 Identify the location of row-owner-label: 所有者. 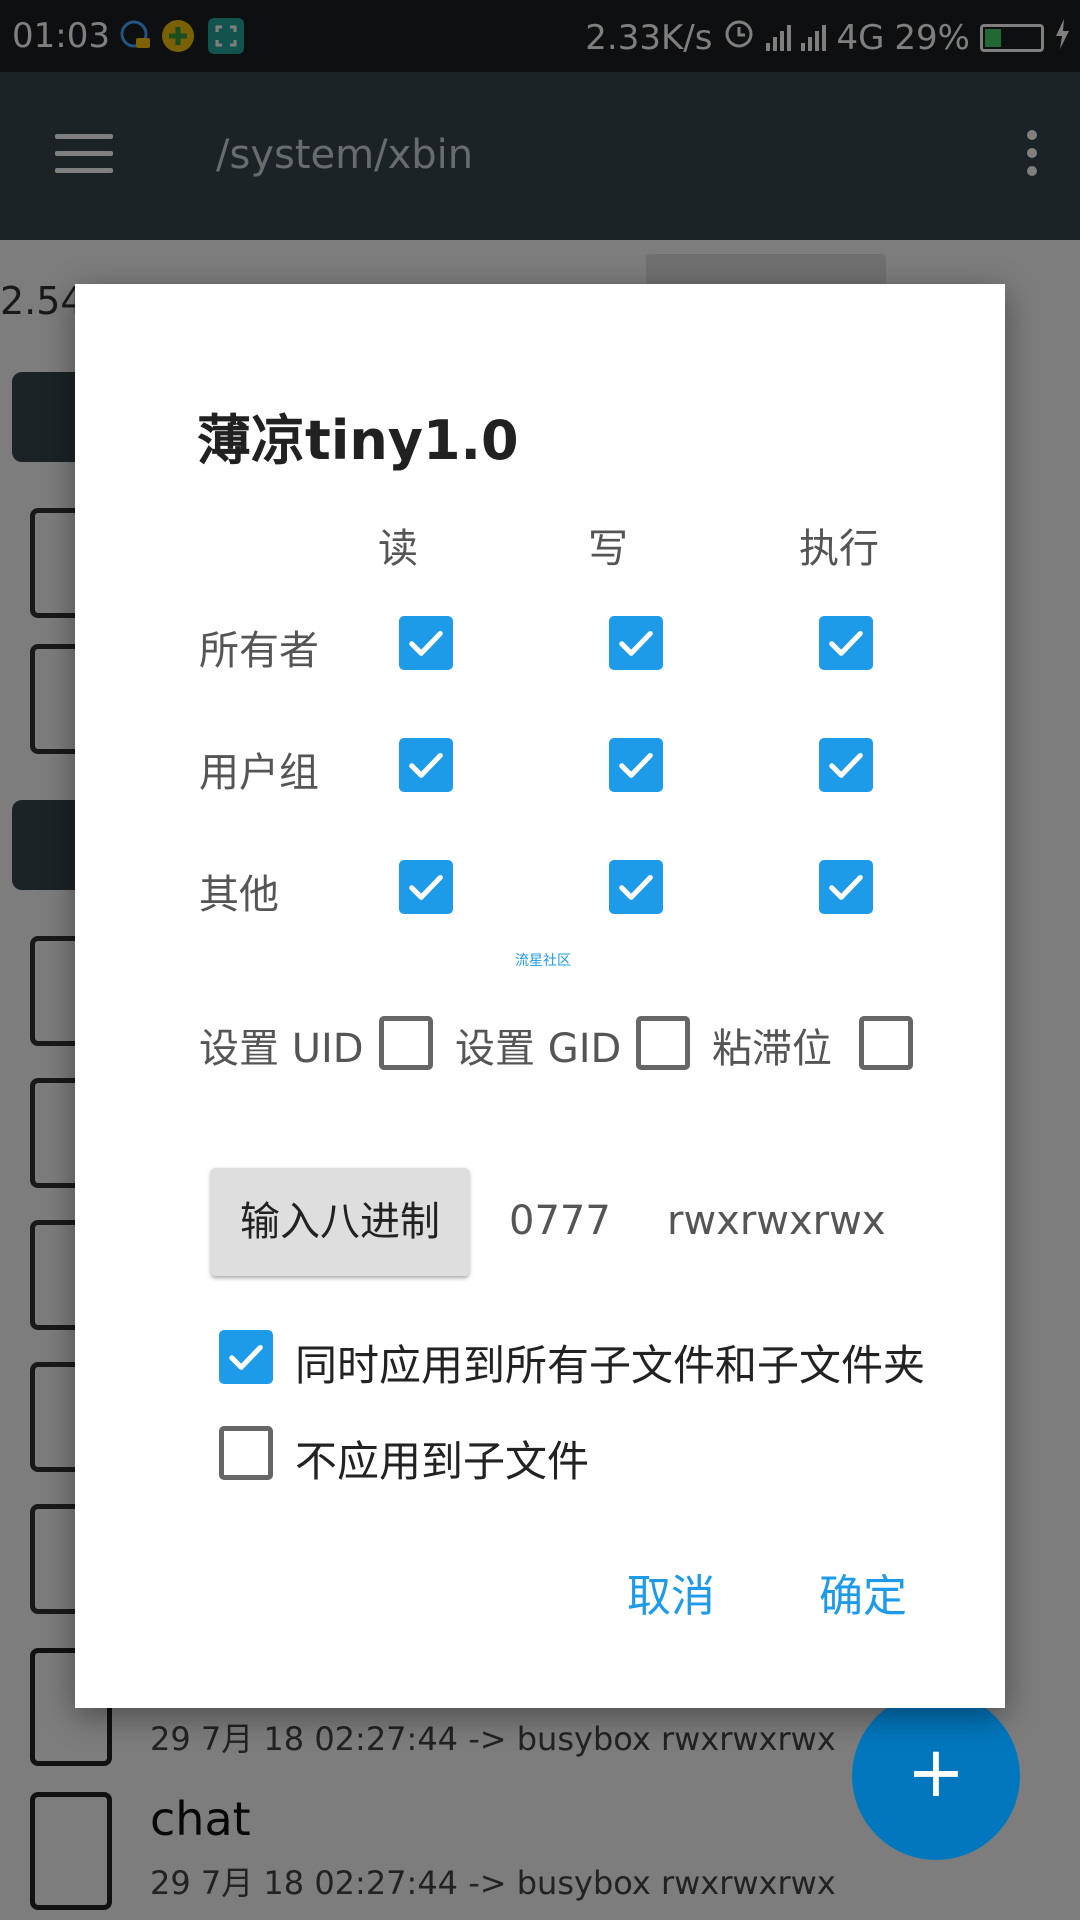
(259, 651).